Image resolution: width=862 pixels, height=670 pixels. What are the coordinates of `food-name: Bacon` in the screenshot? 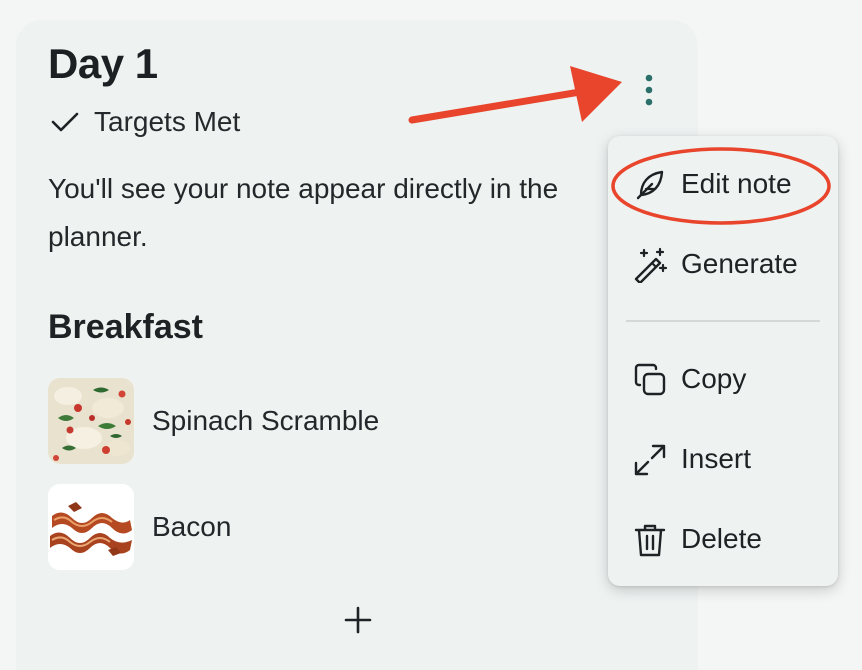 It's located at (192, 526).